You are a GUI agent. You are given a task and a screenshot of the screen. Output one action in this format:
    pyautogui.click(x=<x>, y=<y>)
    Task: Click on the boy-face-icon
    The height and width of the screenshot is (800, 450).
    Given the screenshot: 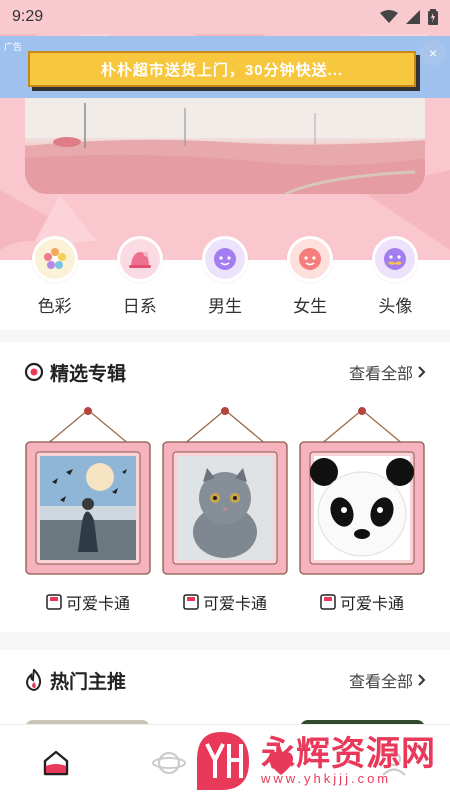 What is the action you would take?
    pyautogui.click(x=224, y=259)
    